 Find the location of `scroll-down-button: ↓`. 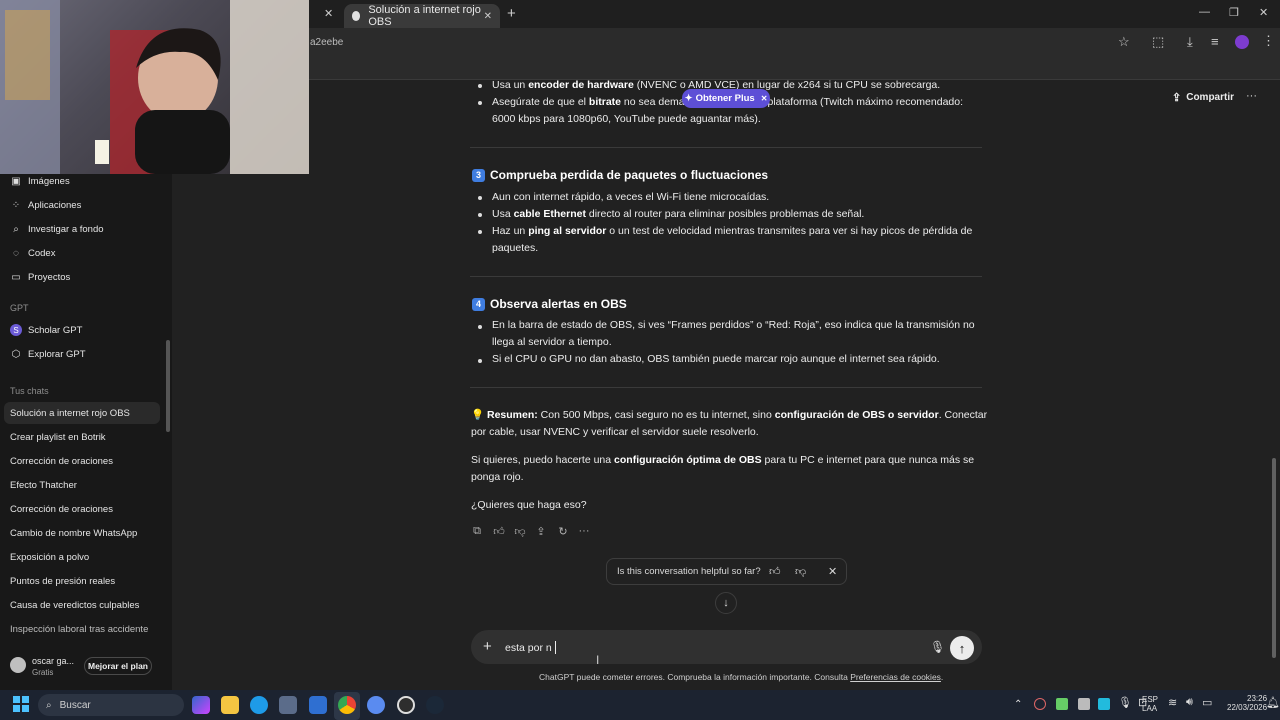

scroll-down-button: ↓ is located at coordinates (726, 603).